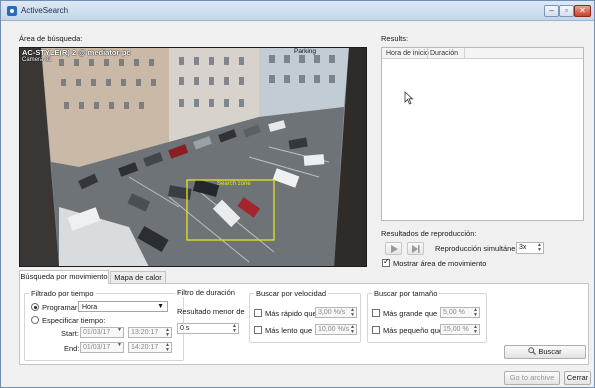  I want to click on bigger-than-label: Más grande que, so click(410, 313).